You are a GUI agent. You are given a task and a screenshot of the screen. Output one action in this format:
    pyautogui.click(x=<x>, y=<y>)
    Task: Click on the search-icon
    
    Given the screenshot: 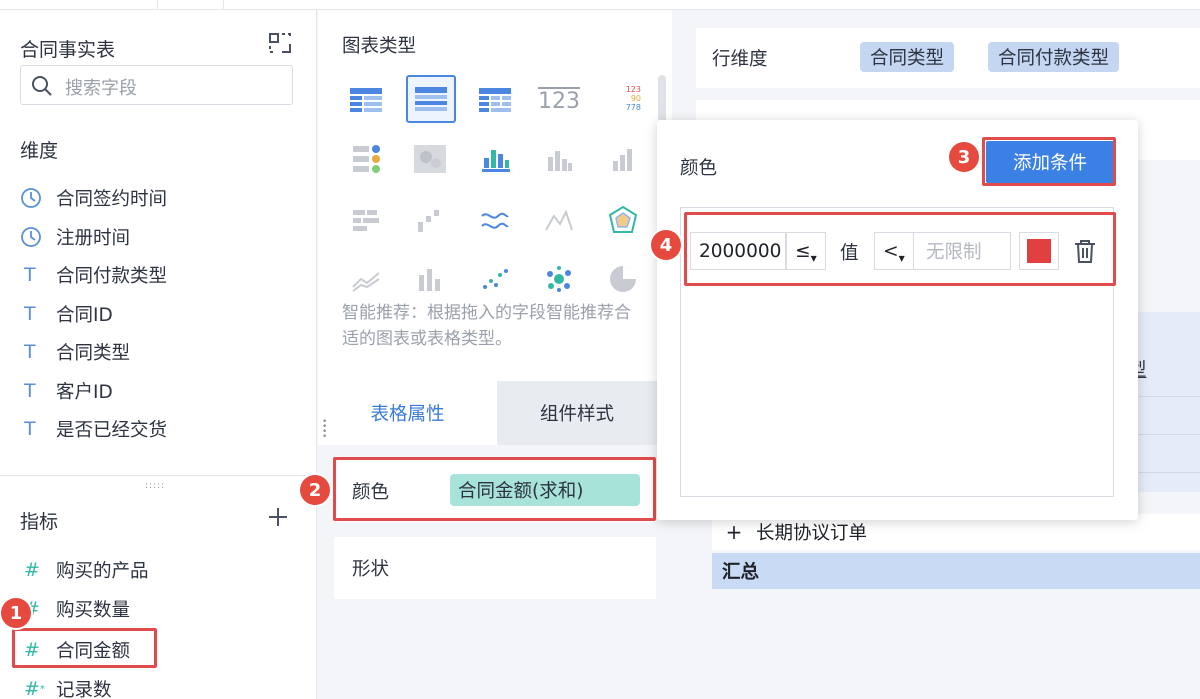 What is the action you would take?
    pyautogui.click(x=42, y=86)
    